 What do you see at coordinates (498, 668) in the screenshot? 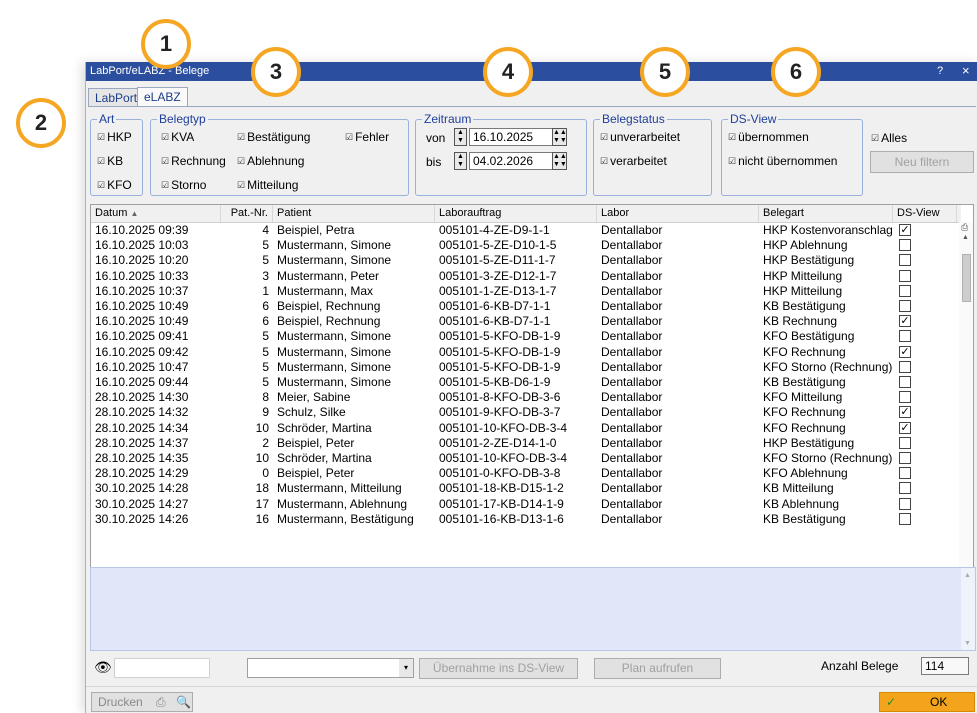
I see `uebernahme-button: Übernahme ins DS-View` at bounding box center [498, 668].